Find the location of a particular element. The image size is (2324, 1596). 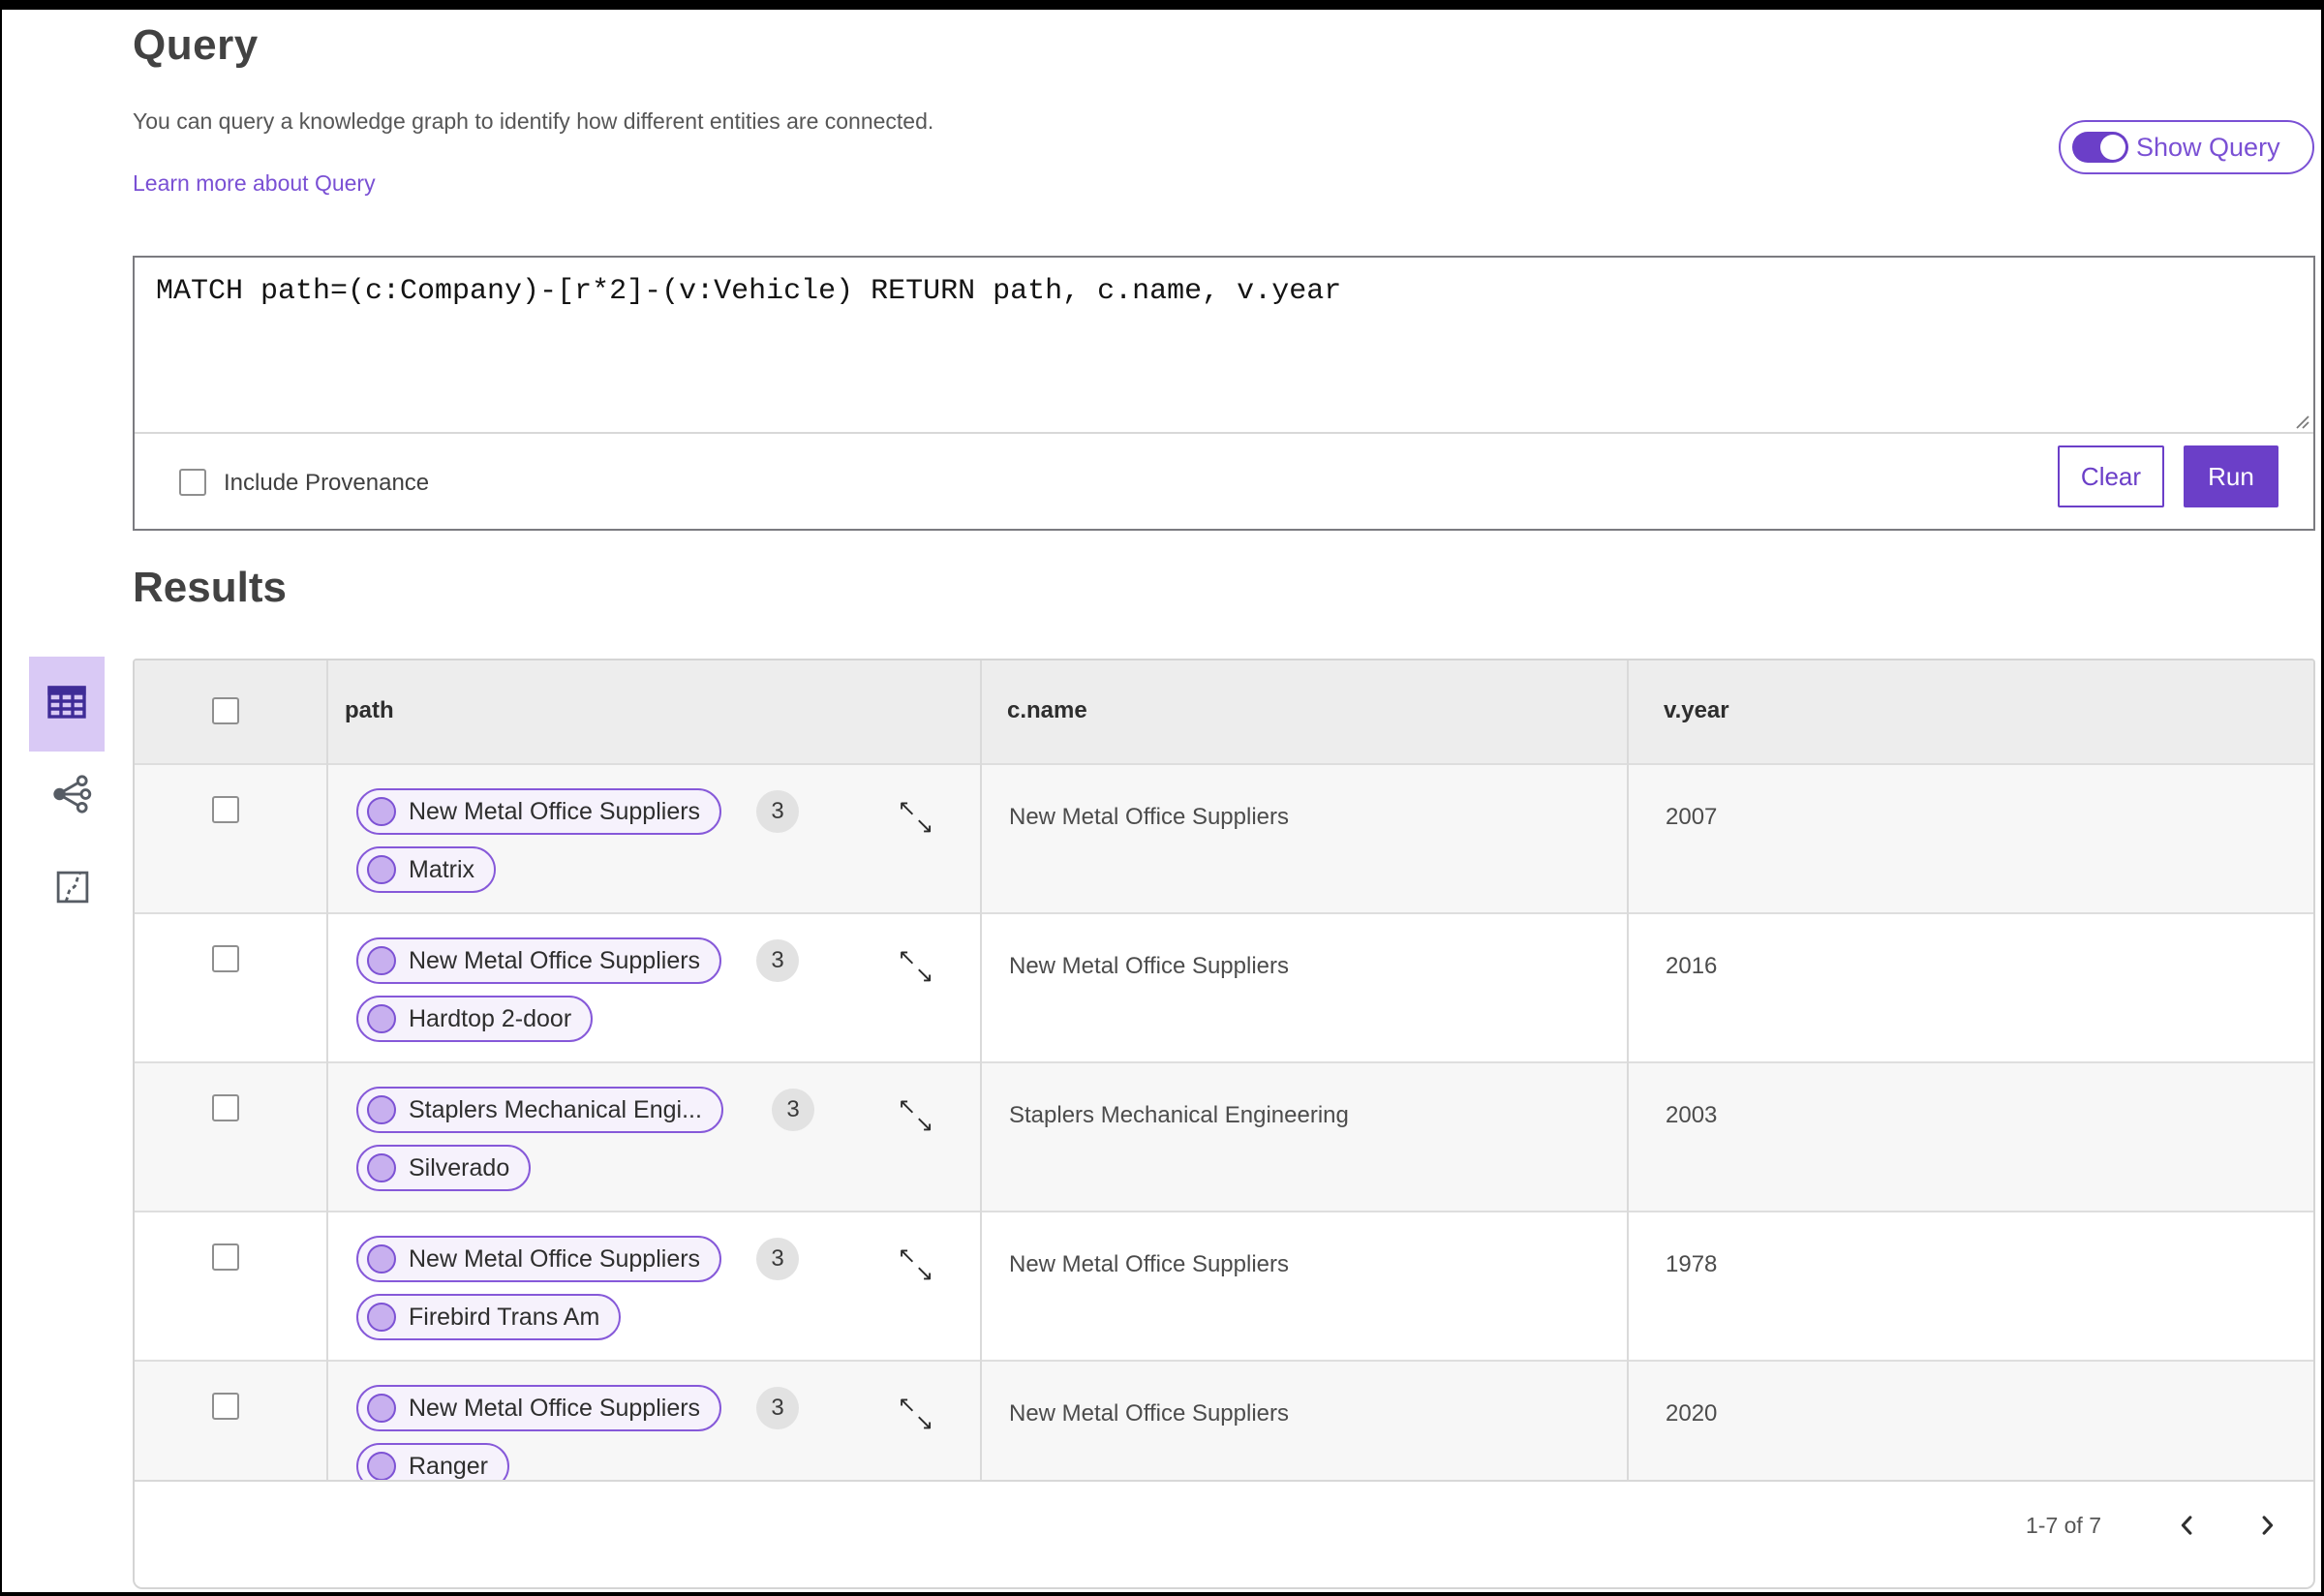

table-header-row: path c.name v.year is located at coordinates (1224, 711).